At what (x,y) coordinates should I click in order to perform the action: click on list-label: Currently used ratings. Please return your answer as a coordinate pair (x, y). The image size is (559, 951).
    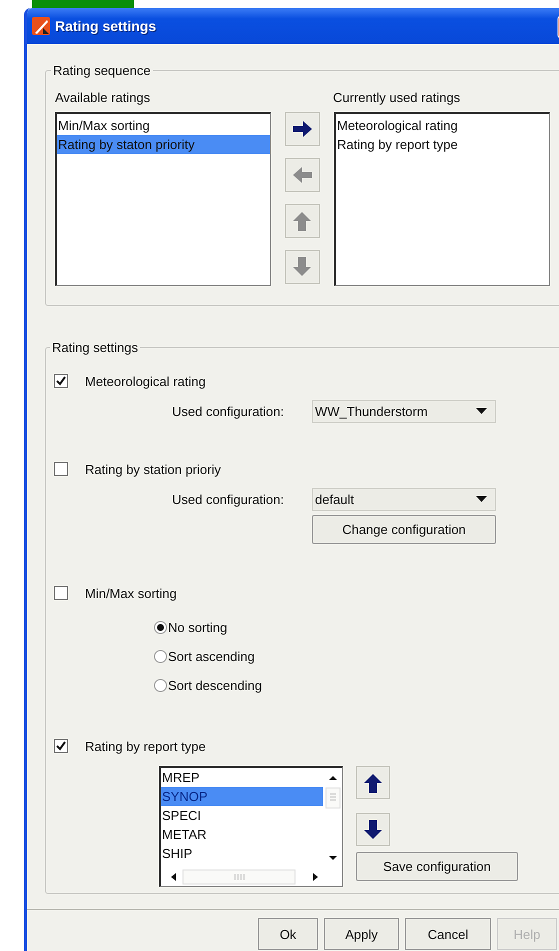
    Looking at the image, I should click on (396, 98).